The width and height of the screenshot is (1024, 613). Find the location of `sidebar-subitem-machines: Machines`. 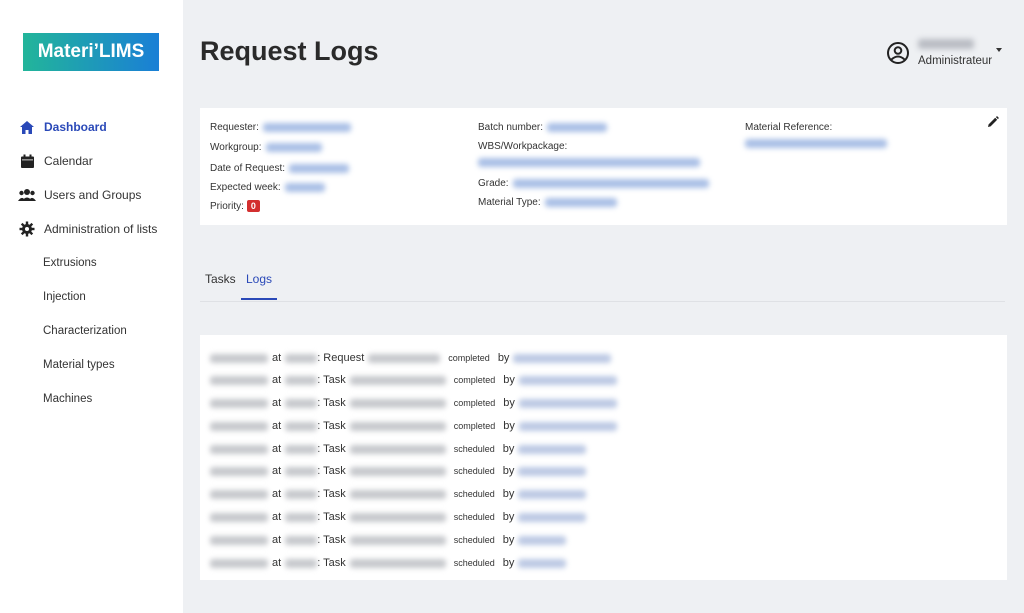

sidebar-subitem-machines: Machines is located at coordinates (91, 399).